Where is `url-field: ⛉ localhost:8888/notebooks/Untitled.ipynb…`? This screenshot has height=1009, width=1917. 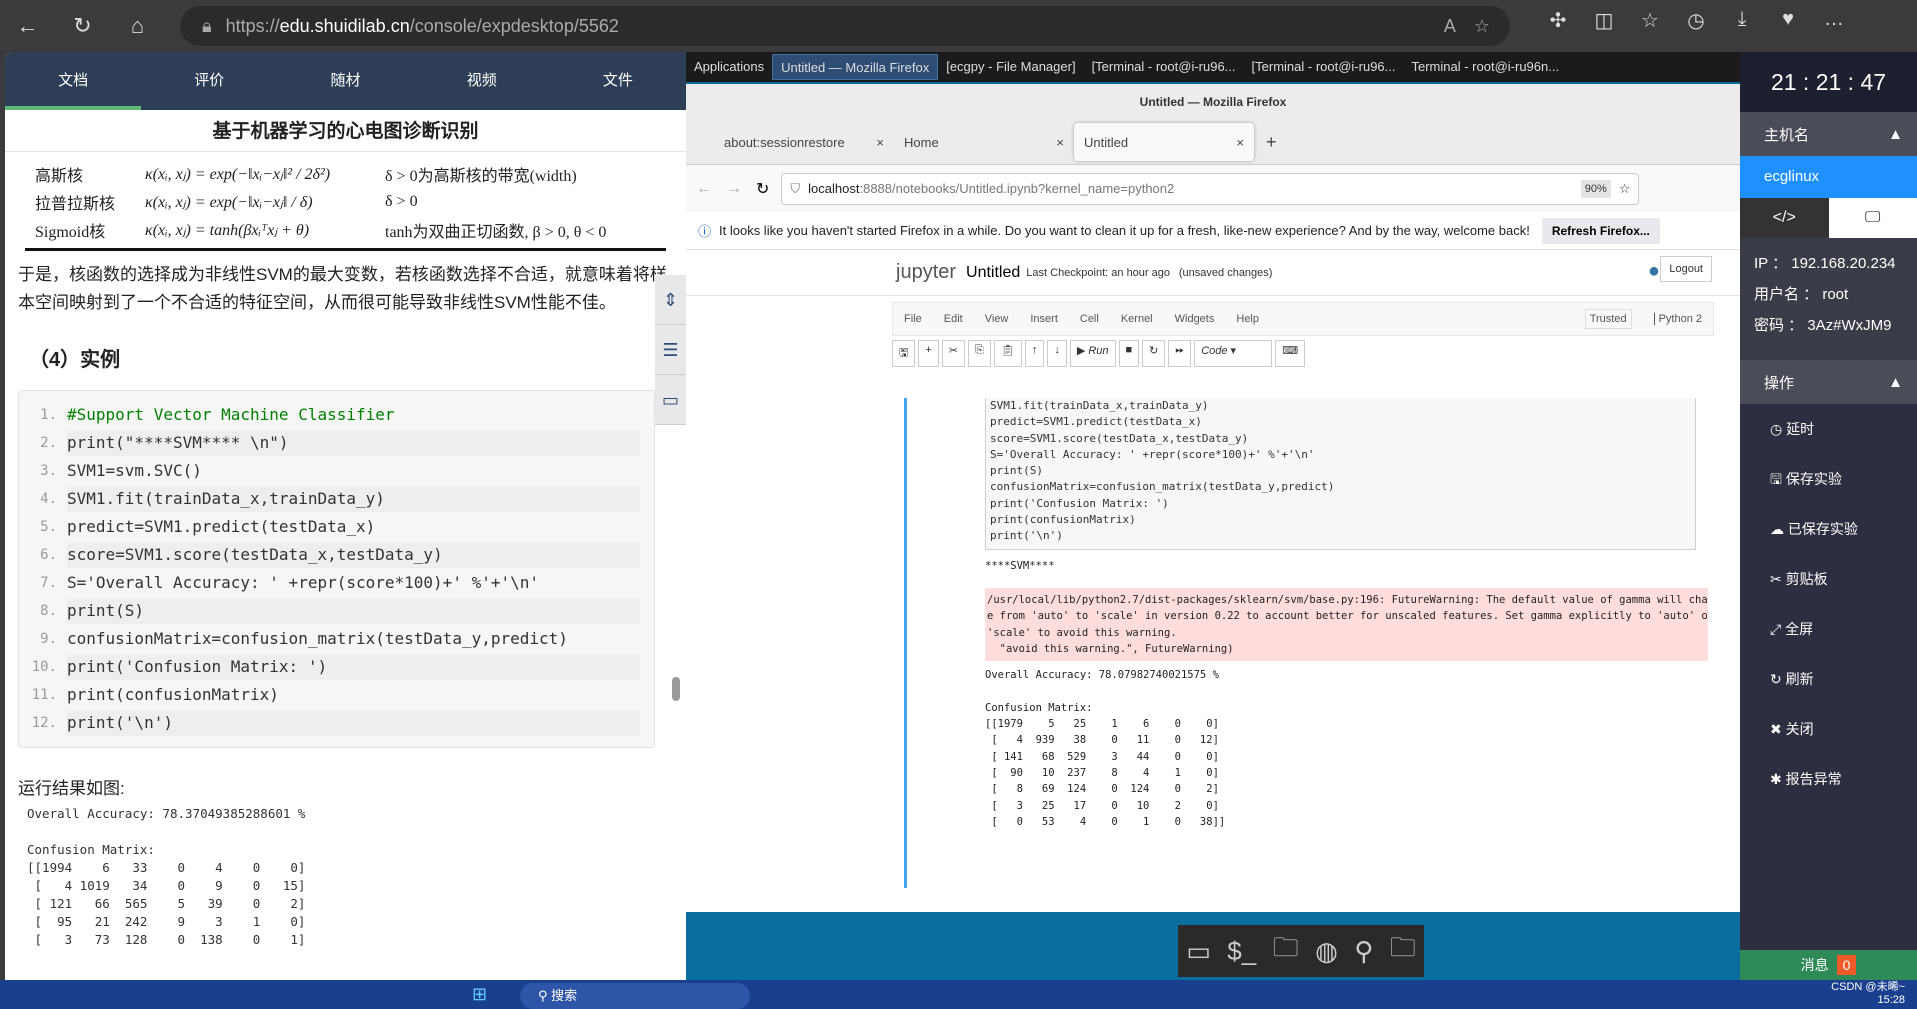 url-field: ⛉ localhost:8888/notebooks/Untitled.ipynb… is located at coordinates (1210, 188).